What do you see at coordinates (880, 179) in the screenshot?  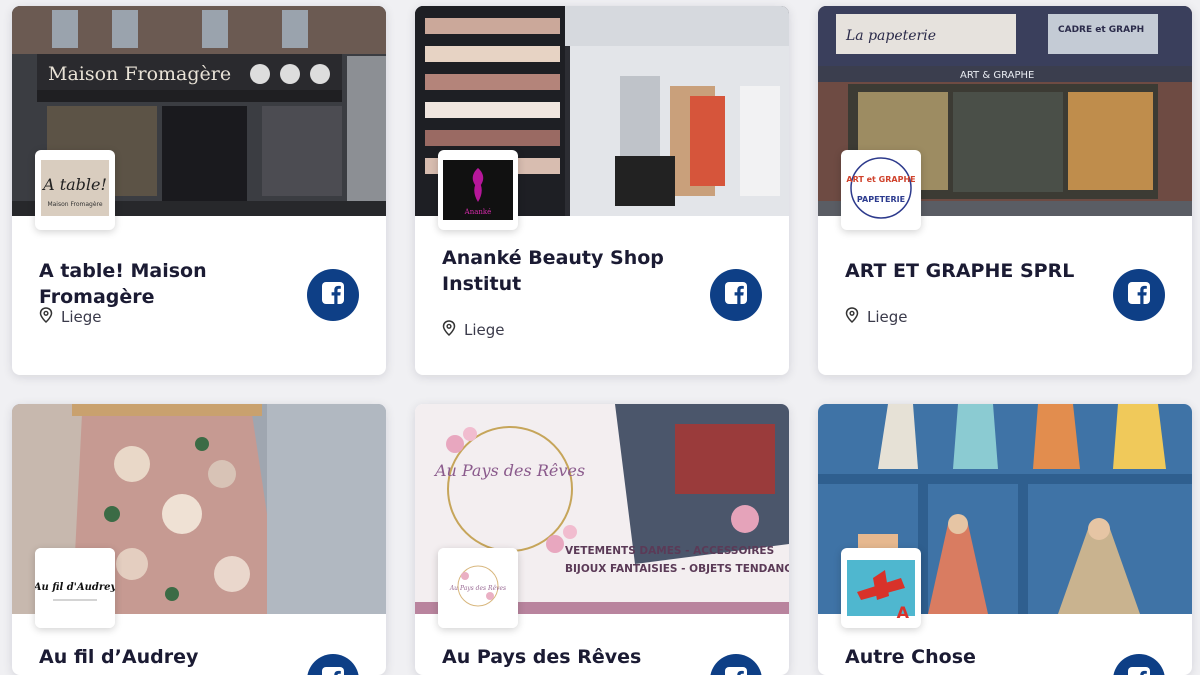 I see `svg-text: ART et GRAPHE` at bounding box center [880, 179].